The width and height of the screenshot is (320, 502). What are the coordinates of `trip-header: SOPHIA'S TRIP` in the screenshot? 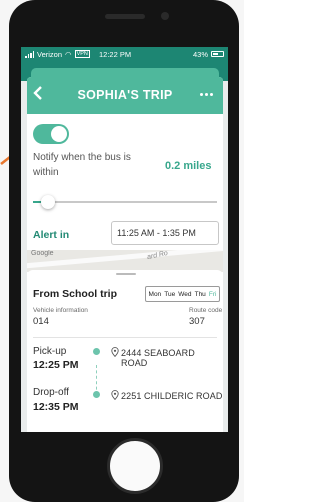 It's located at (125, 95).